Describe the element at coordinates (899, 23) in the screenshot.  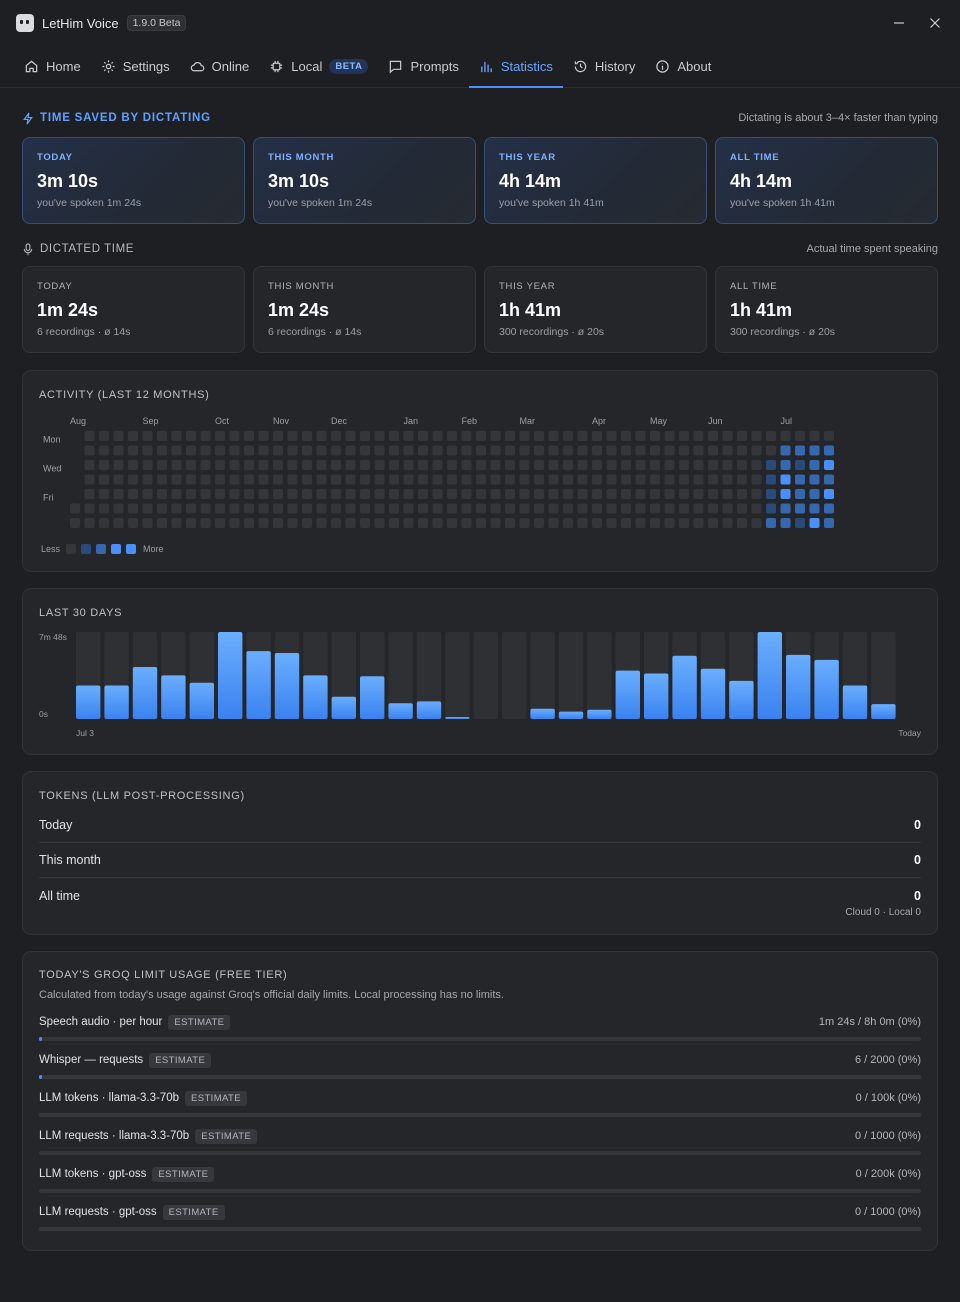
I see `minimize-button` at that location.